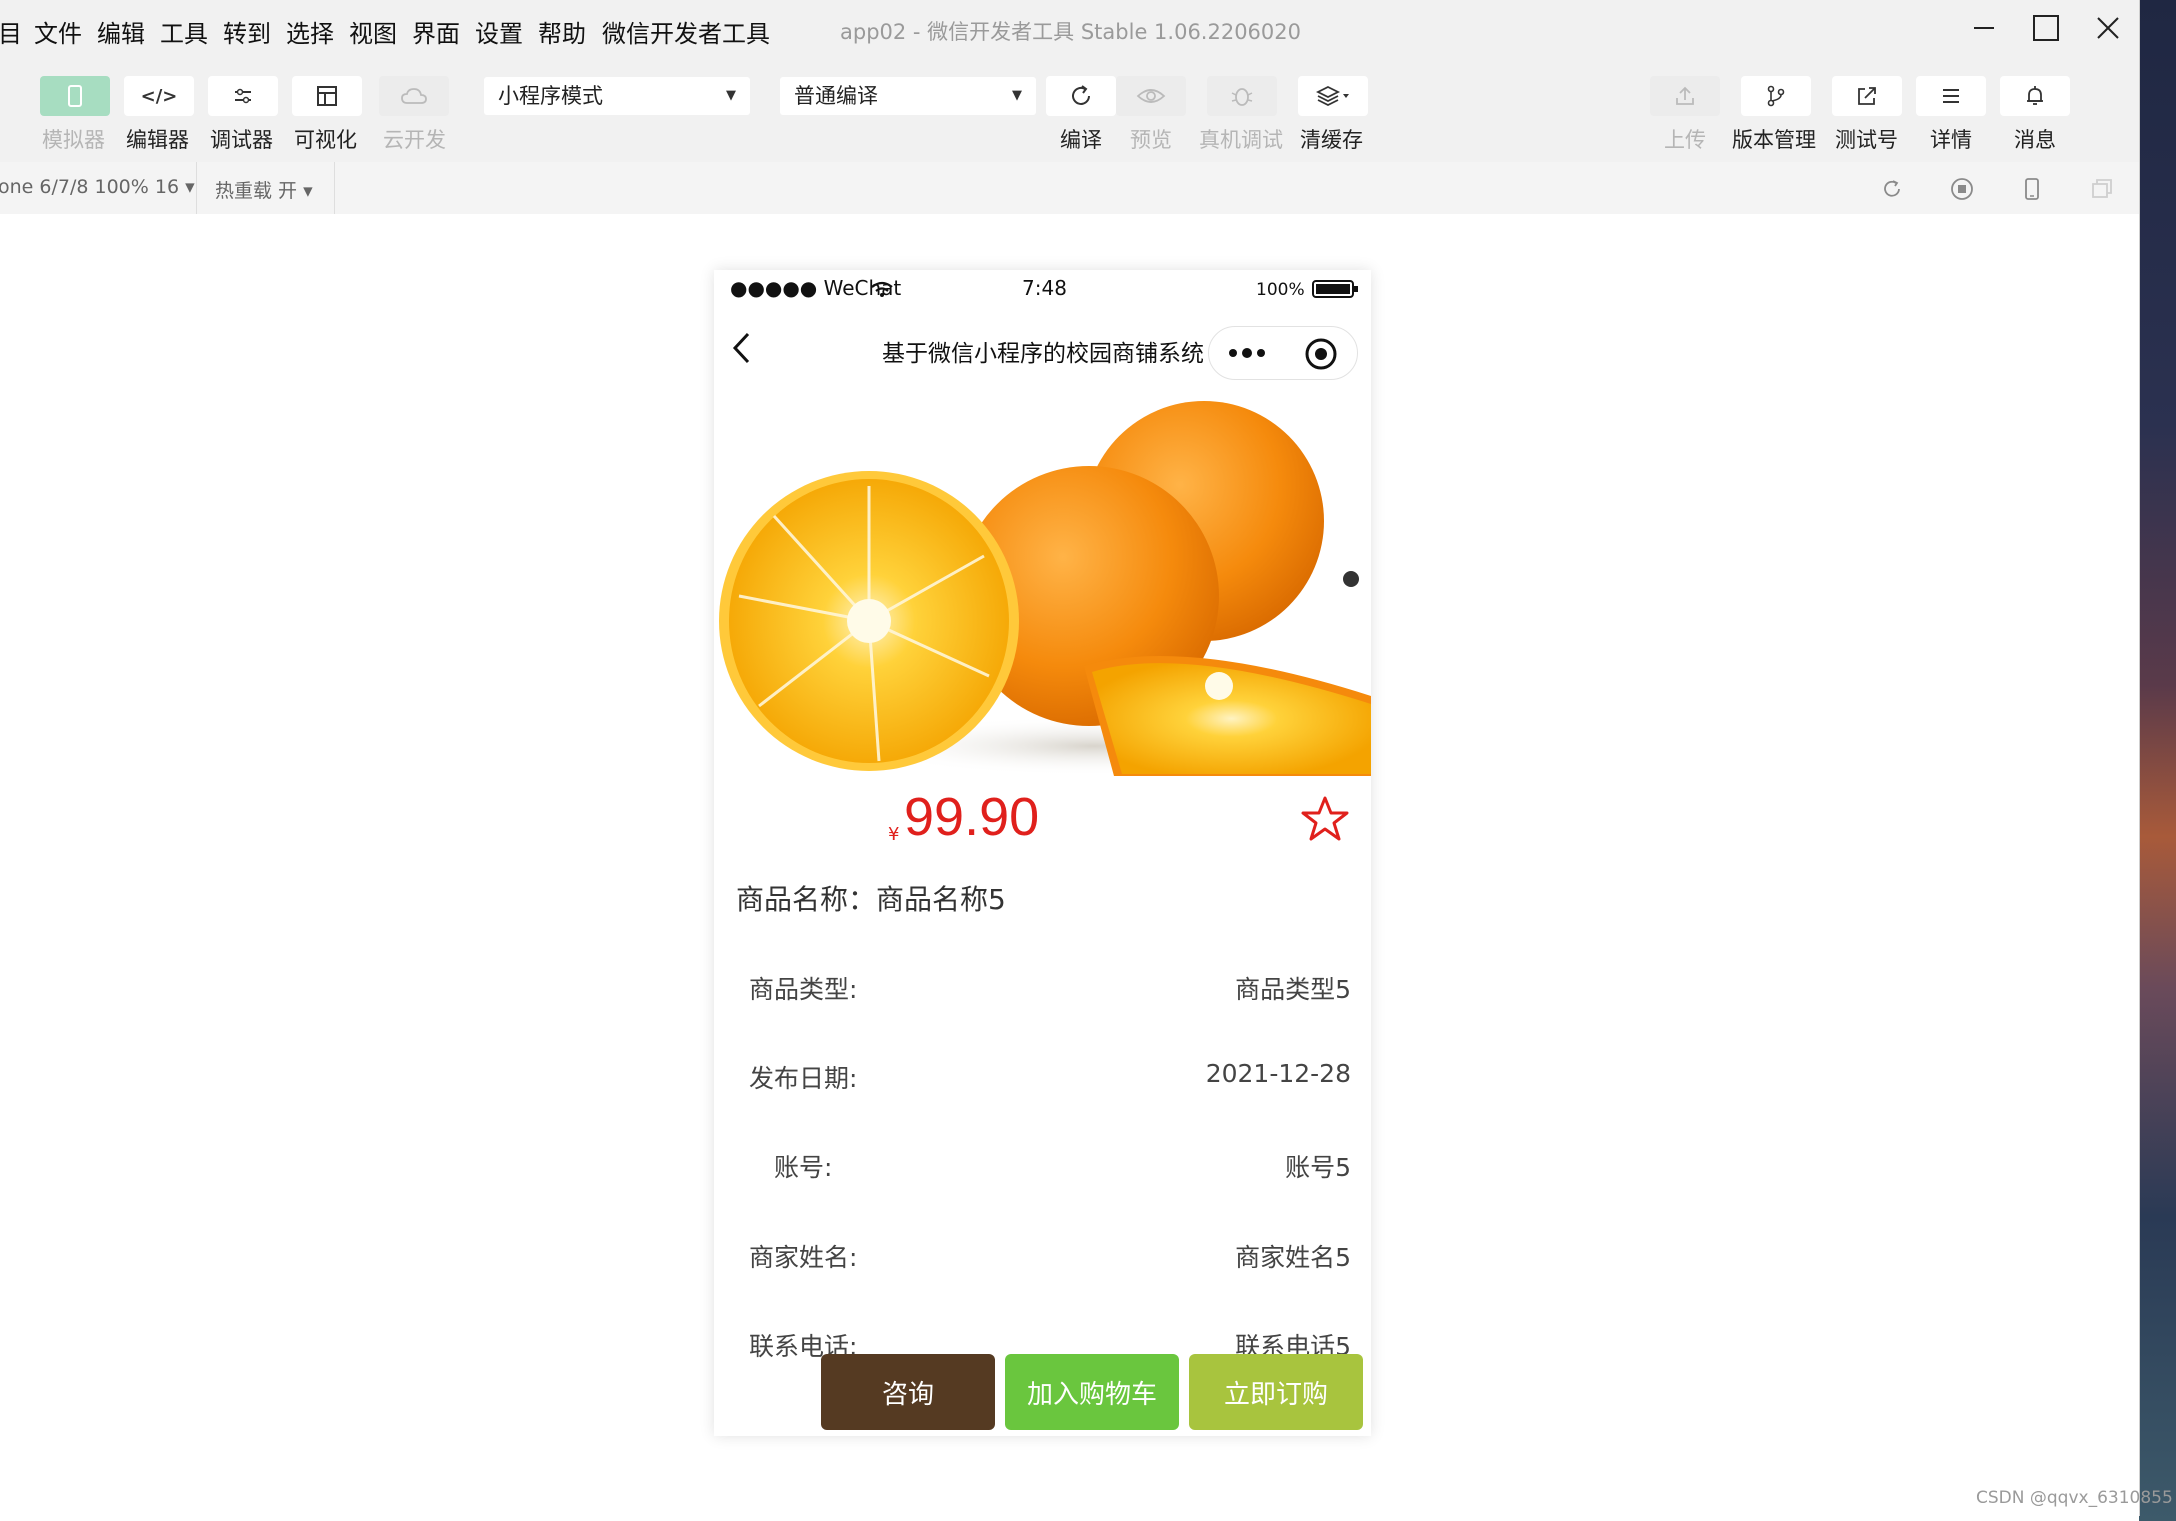 The width and height of the screenshot is (2176, 1521). Describe the element at coordinates (1866, 140) in the screenshot. I see `test-account-label: 测试号` at that location.